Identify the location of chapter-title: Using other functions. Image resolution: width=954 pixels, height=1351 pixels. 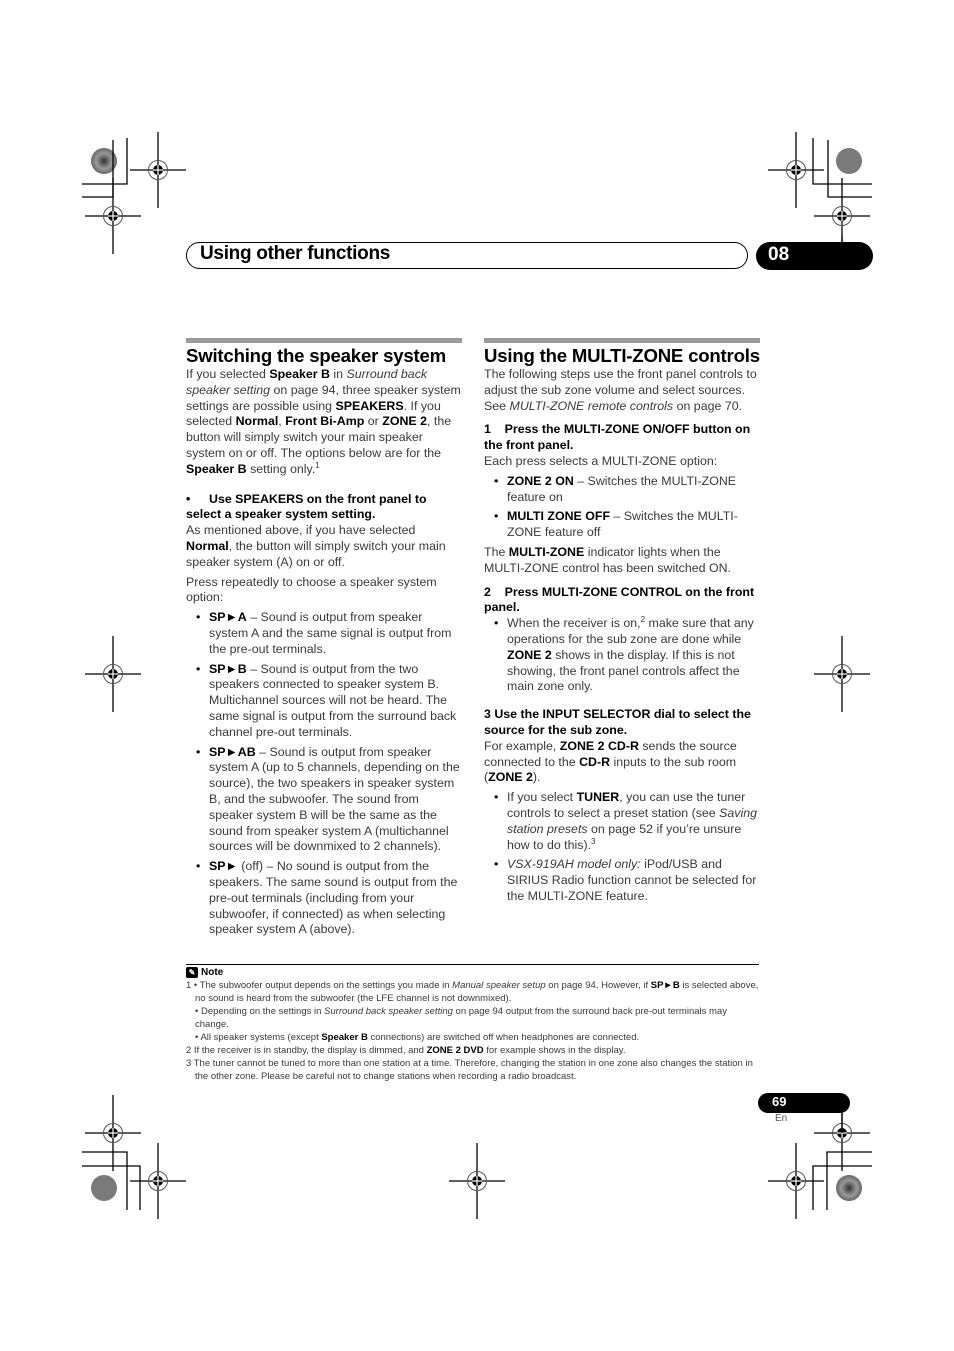
(295, 253).